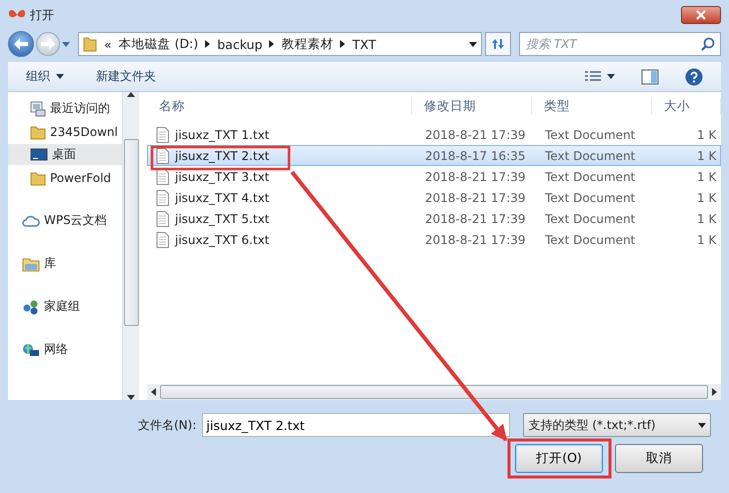 The width and height of the screenshot is (729, 493). Describe the element at coordinates (475, 155) in the screenshot. I see `modified-date: 2018-8-17 16:35` at that location.